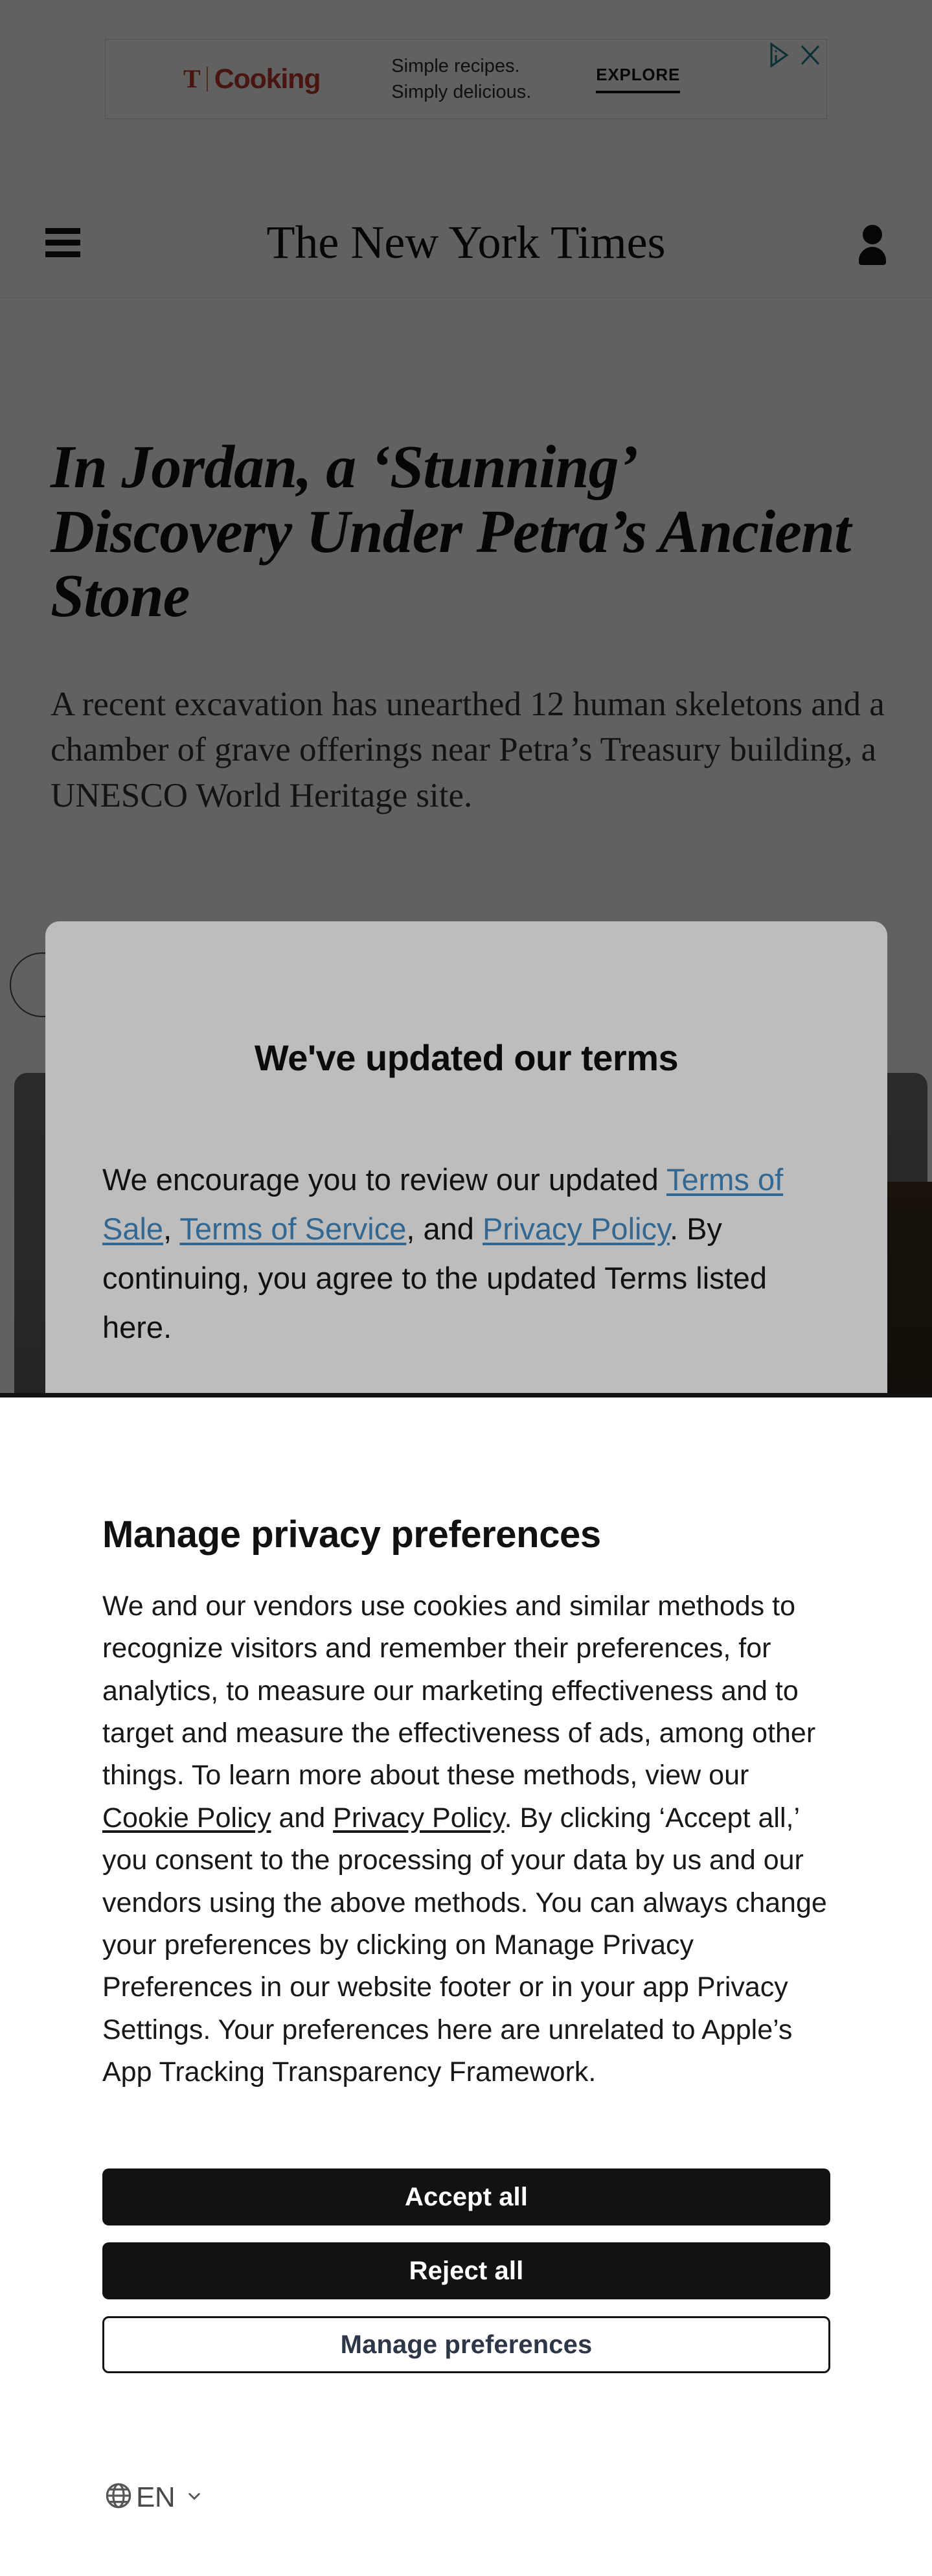 This screenshot has width=932, height=2576. Describe the element at coordinates (302, 1818) in the screenshot. I see `privacy-body-and: and` at that location.